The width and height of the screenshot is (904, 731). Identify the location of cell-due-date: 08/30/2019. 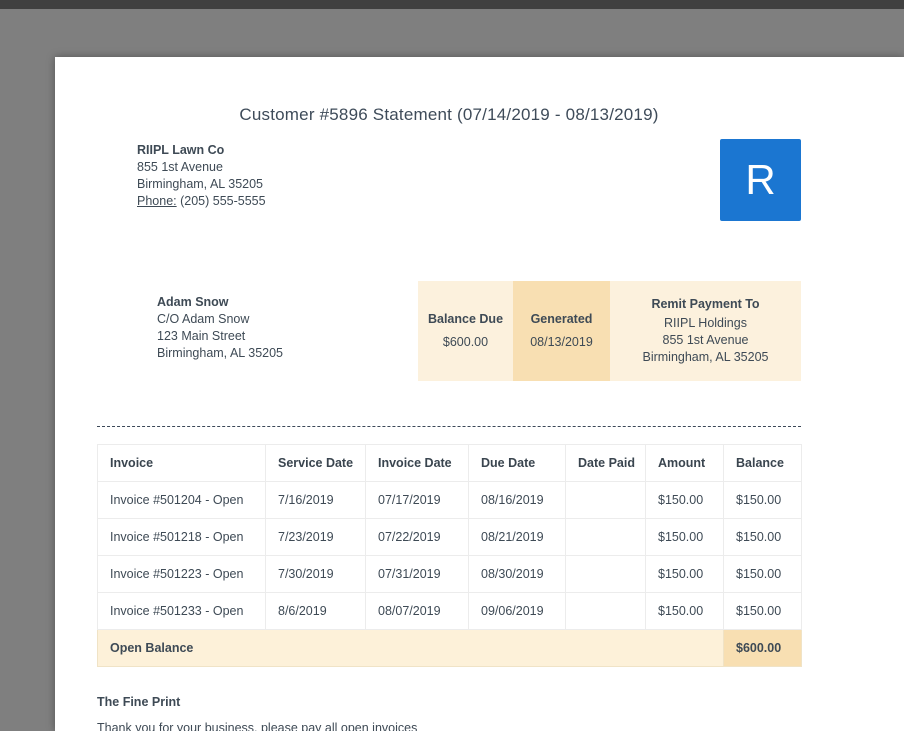
(517, 574).